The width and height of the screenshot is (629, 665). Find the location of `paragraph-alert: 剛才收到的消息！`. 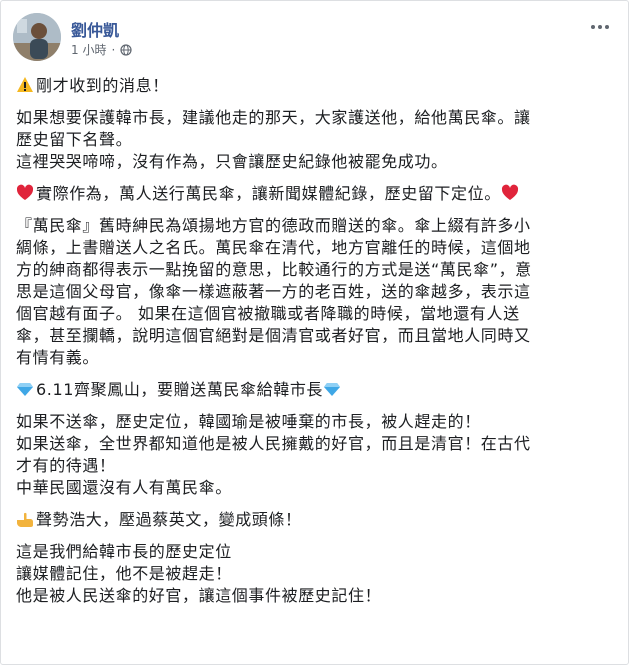

paragraph-alert: 剛才收到的消息！ is located at coordinates (316, 86).